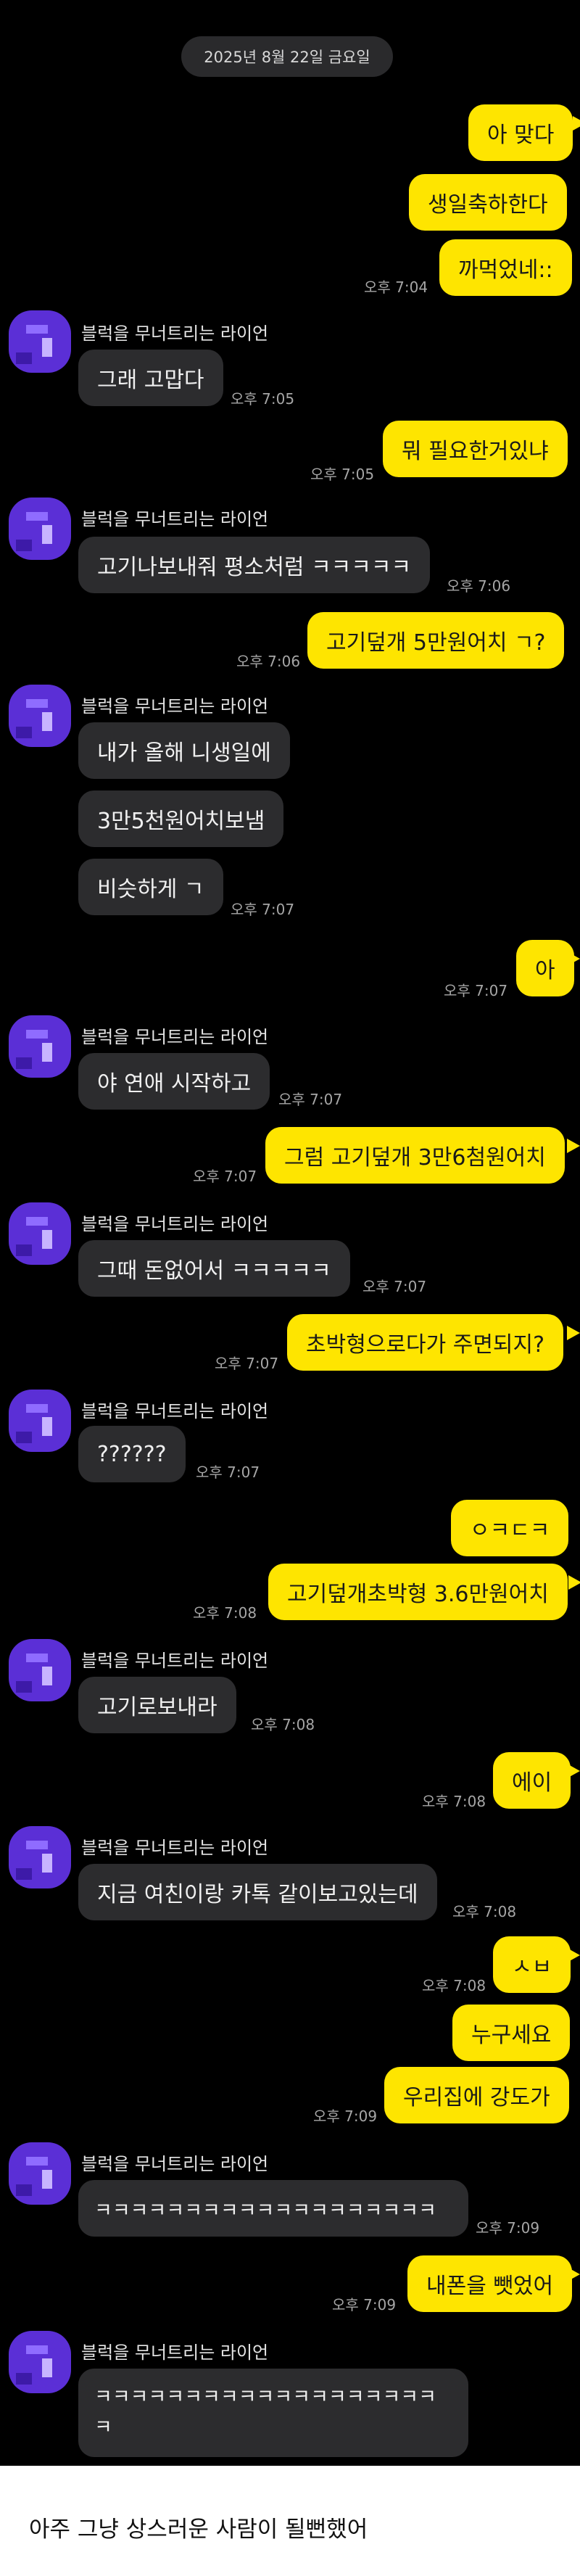 This screenshot has height=2576, width=580. I want to click on message-bubble-theirs: 고기나보내줘 평소처럼 ㅋㅋㅋㅋㅋ, so click(254, 565).